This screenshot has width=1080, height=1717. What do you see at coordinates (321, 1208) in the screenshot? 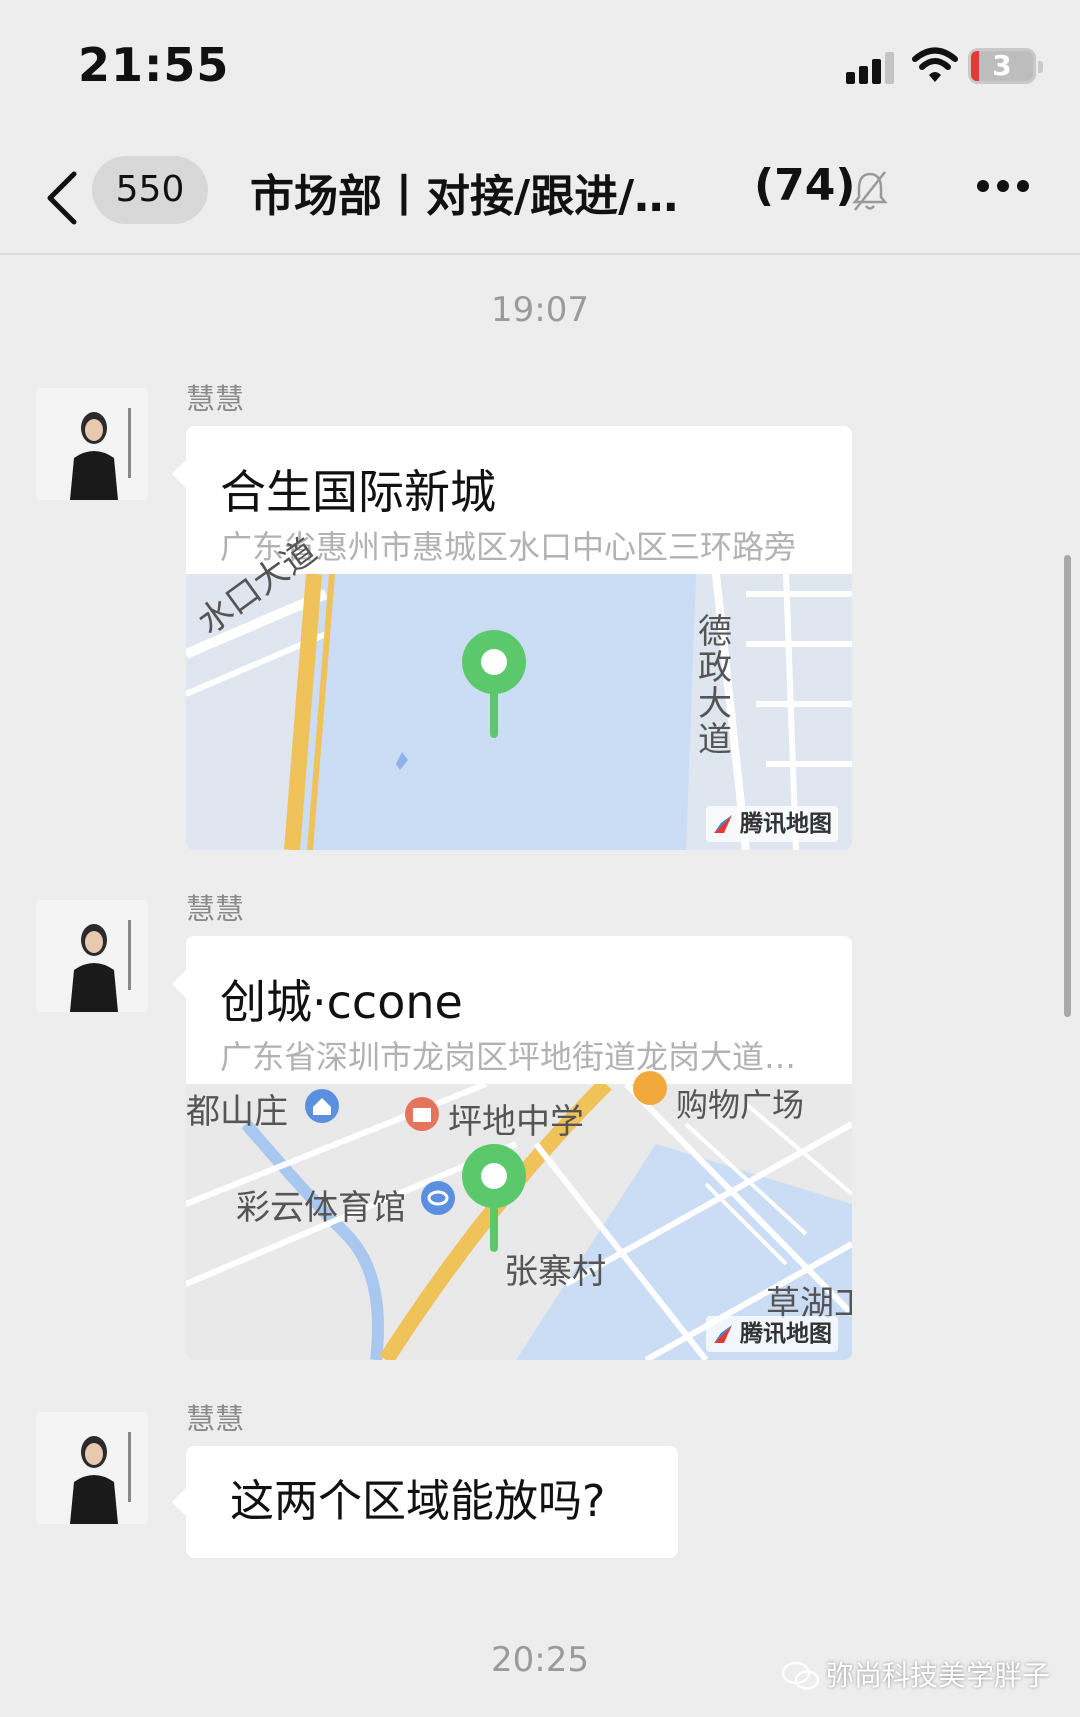
I see `map-place-label: 彩云体育馆` at bounding box center [321, 1208].